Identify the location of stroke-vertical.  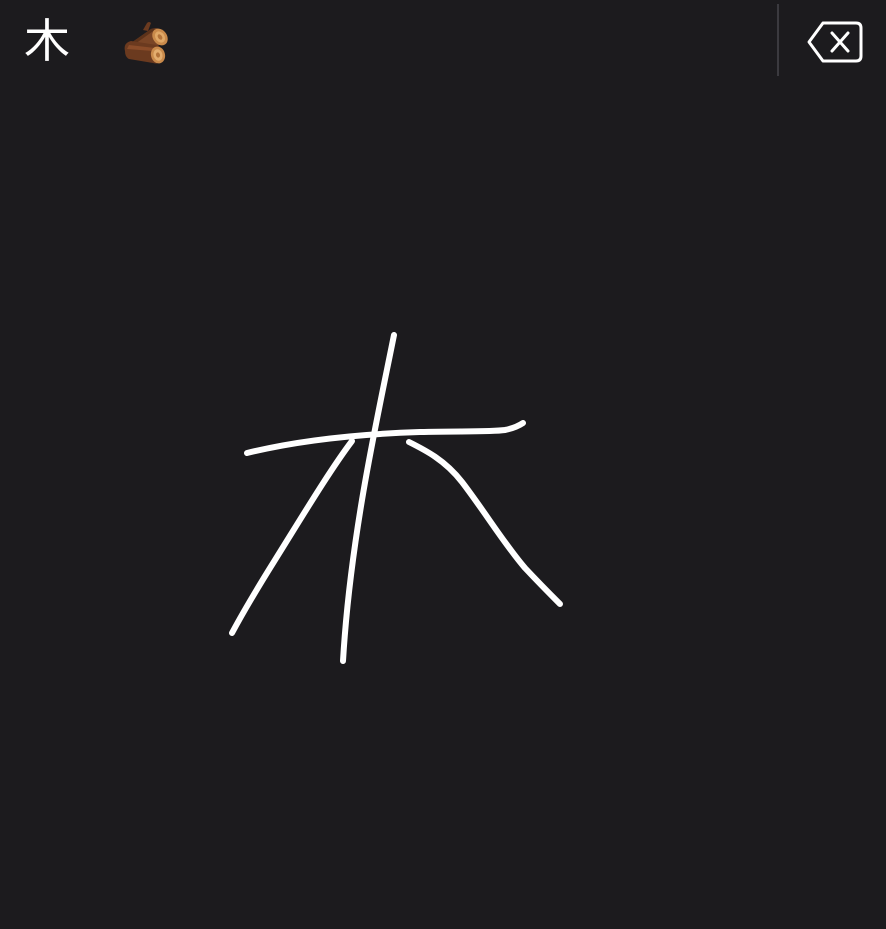
(368, 498).